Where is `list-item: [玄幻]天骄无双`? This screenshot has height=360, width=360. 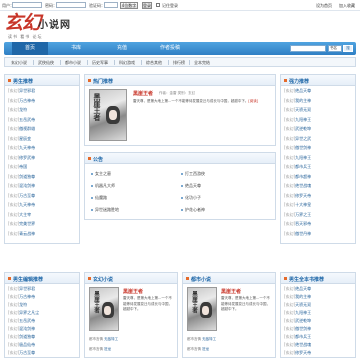 list-item: [玄幻]天骄无双 is located at coordinates (318, 306).